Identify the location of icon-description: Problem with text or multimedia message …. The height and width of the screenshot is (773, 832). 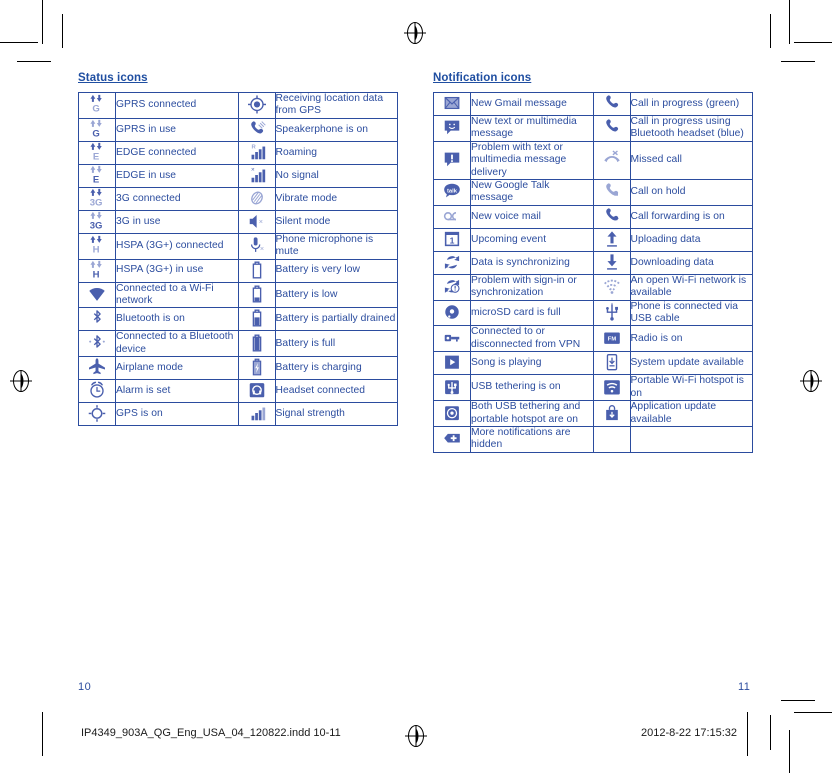
(532, 160).